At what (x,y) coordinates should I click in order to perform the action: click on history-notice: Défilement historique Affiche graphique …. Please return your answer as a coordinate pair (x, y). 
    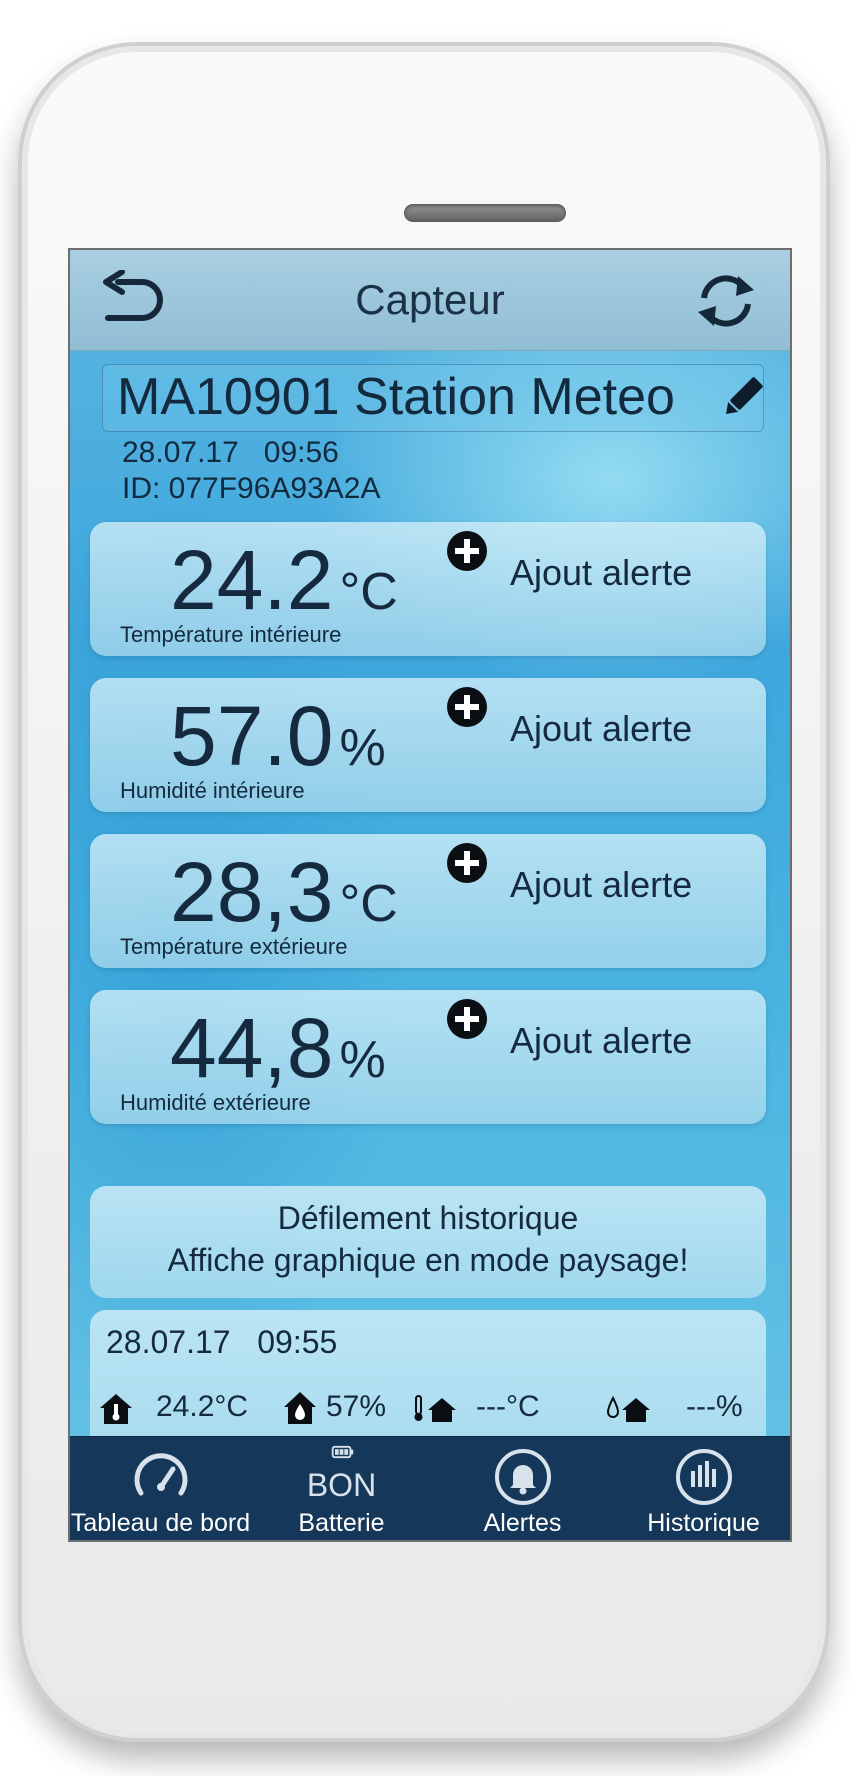
    Looking at the image, I should click on (428, 1242).